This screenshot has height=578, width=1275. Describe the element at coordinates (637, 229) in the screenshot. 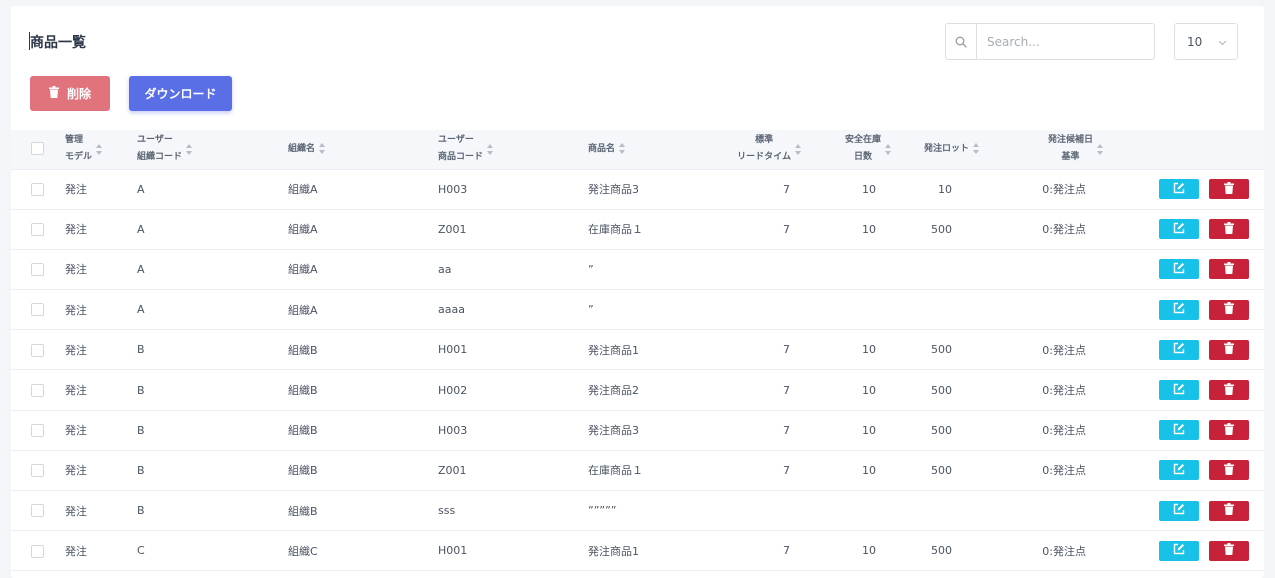

I see `table-row: 発注 A 組織A Z001 在庫商品１ 7 10 500 0:発注点` at that location.